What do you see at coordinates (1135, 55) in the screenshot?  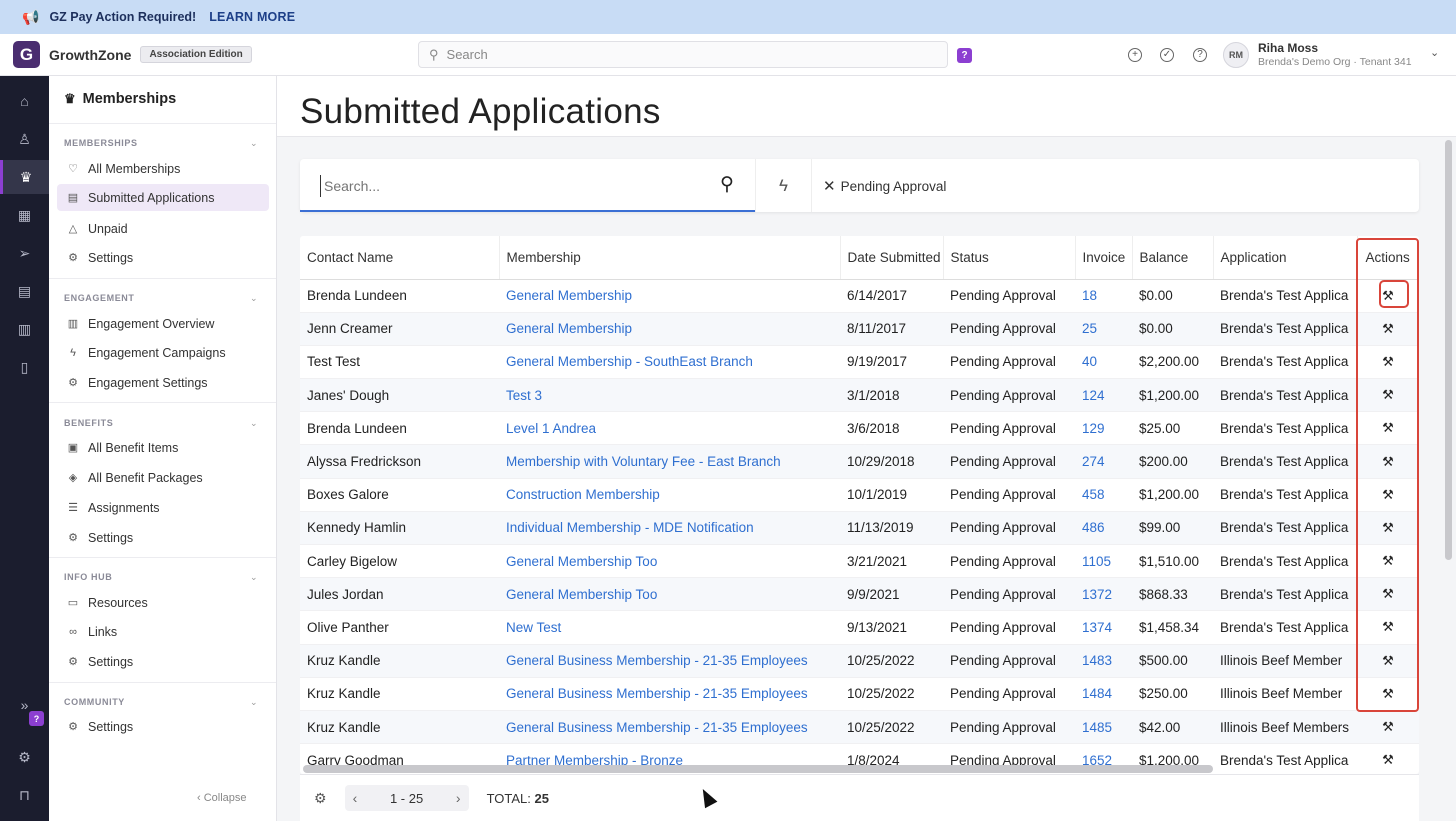 I see `add-circle-icon: +` at bounding box center [1135, 55].